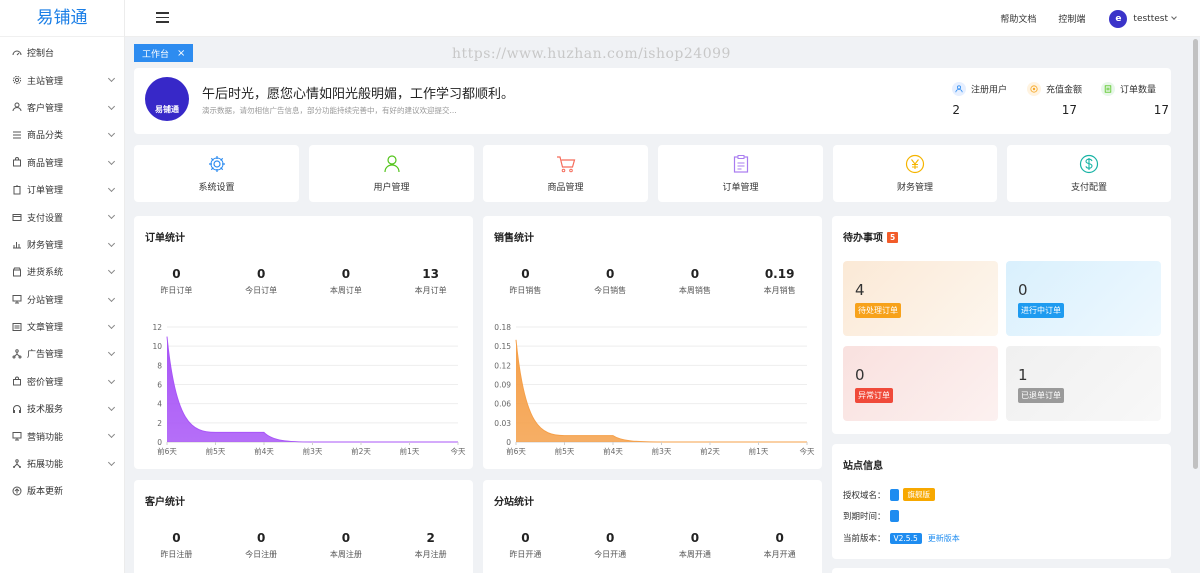 The image size is (1200, 573). Describe the element at coordinates (740, 173) in the screenshot. I see `shortcut-order-management: 订单管理` at that location.